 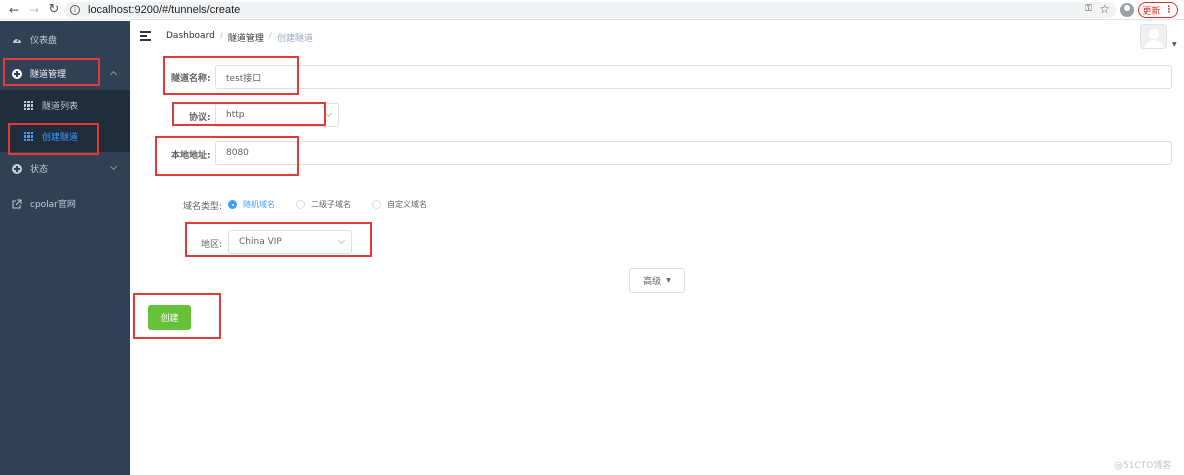 I want to click on plus-circle-icon, so click(x=17, y=168).